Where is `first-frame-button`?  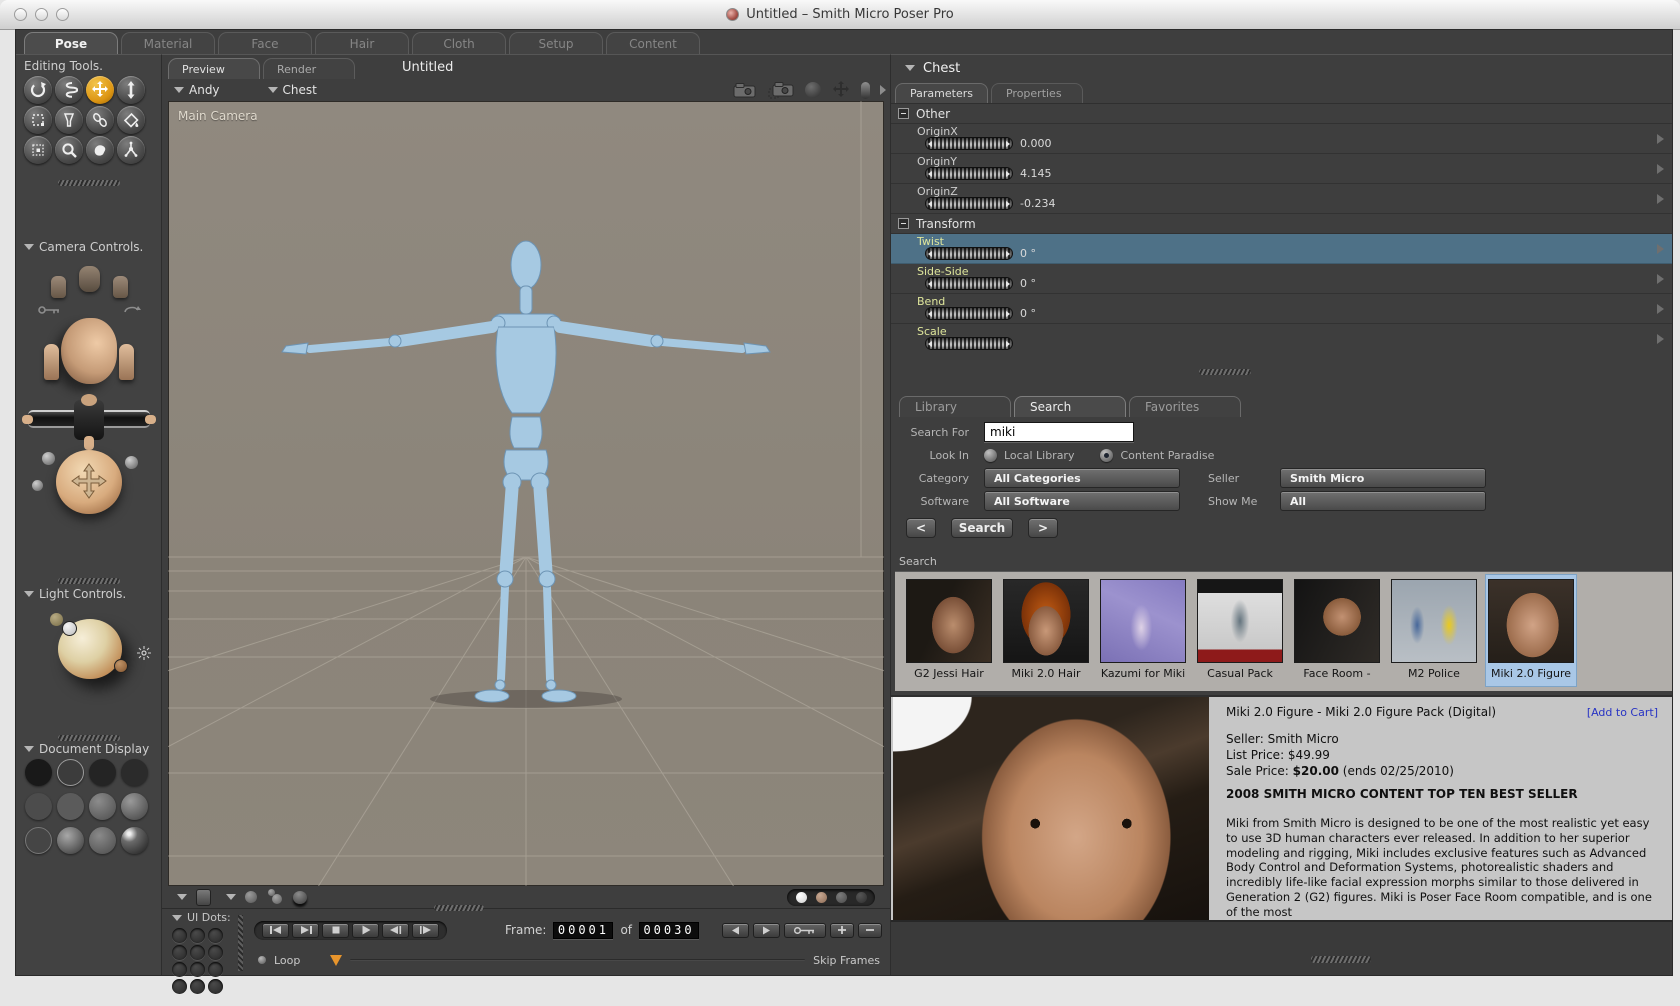 first-frame-button is located at coordinates (275, 930).